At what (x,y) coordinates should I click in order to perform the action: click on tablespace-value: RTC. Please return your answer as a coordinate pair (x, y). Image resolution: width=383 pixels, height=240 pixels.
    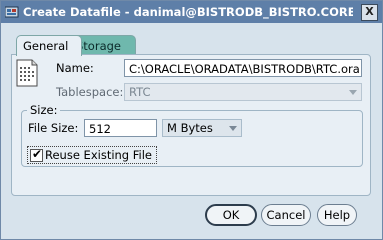
    Looking at the image, I should click on (140, 92).